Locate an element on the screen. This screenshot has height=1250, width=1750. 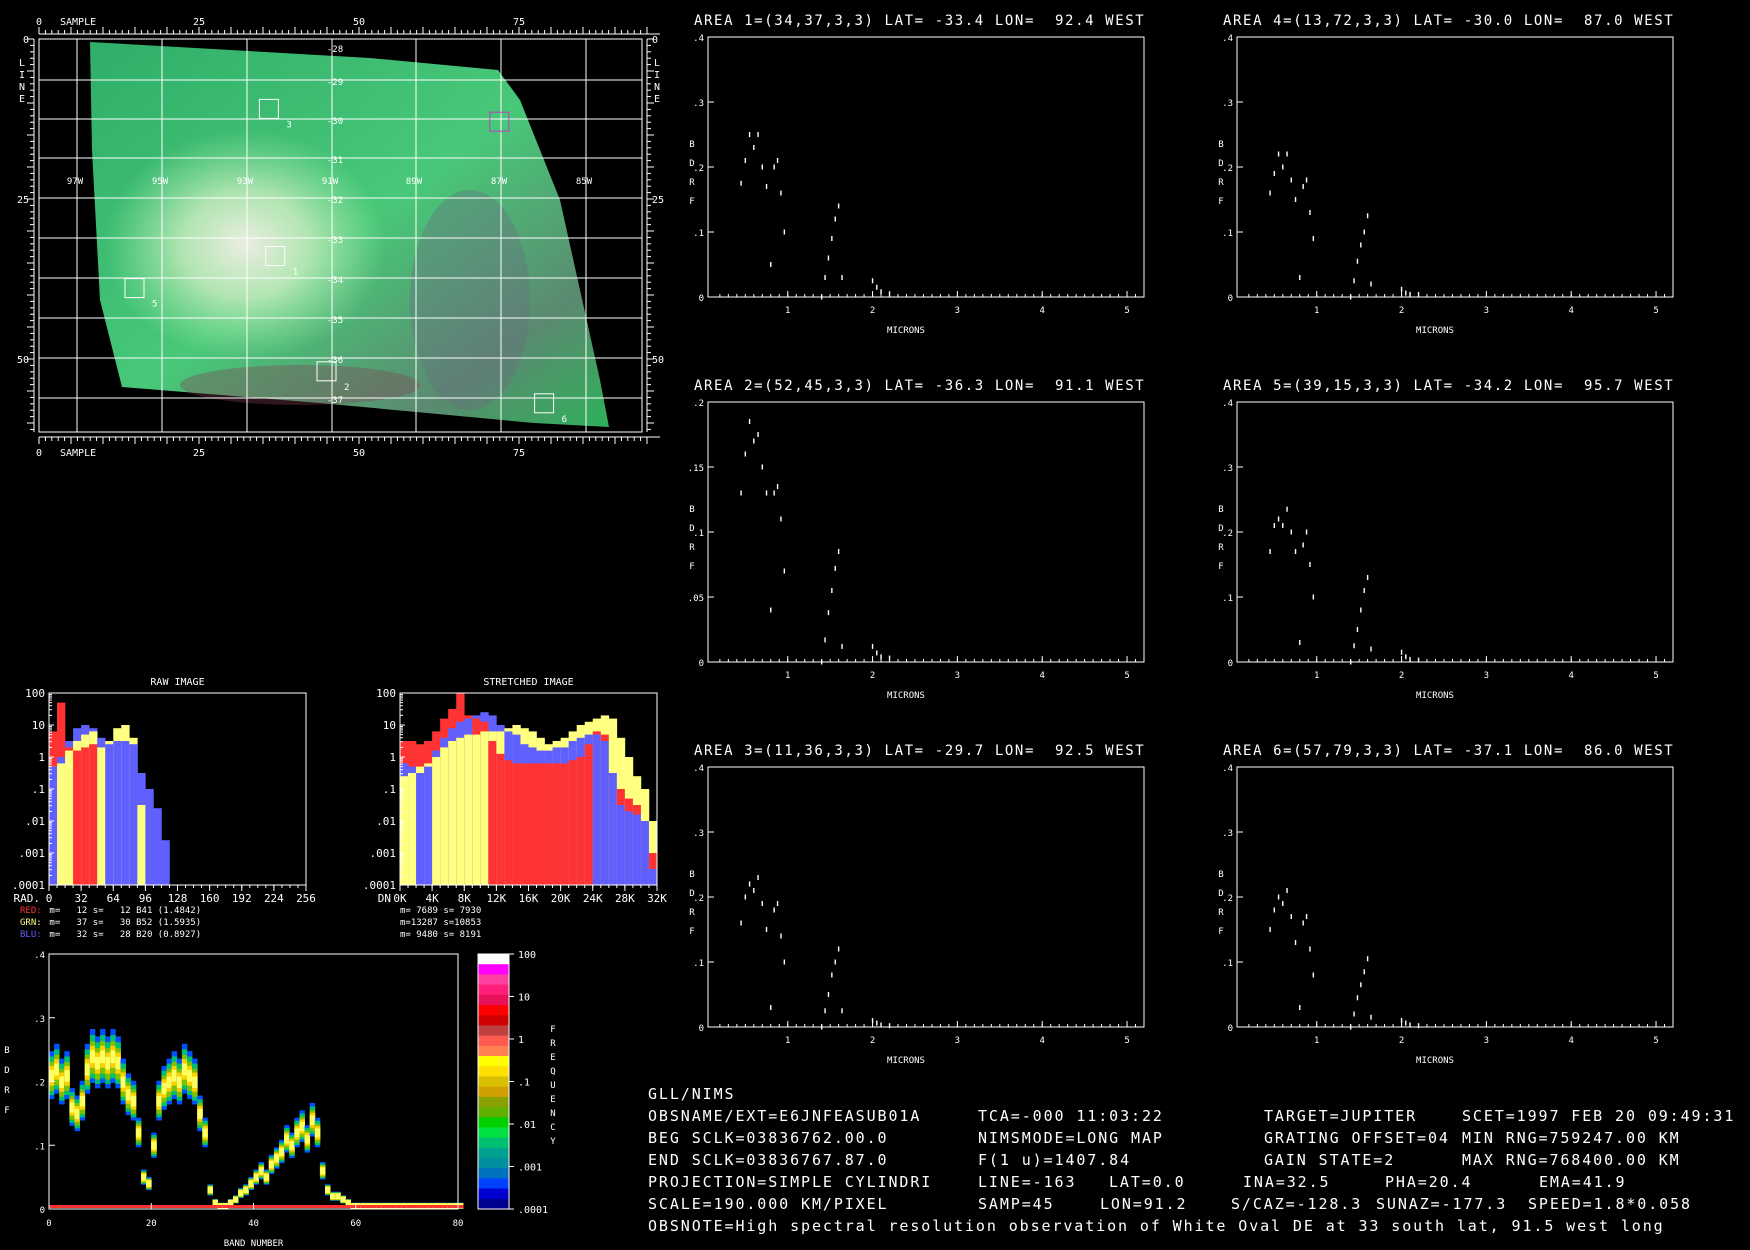
colorbar-label: E is located at coordinates (552, 1100).